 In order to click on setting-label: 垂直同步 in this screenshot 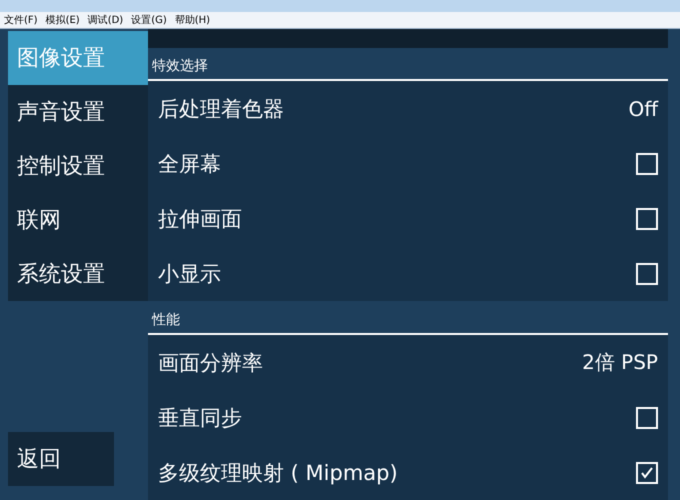, I will do `click(200, 418)`.